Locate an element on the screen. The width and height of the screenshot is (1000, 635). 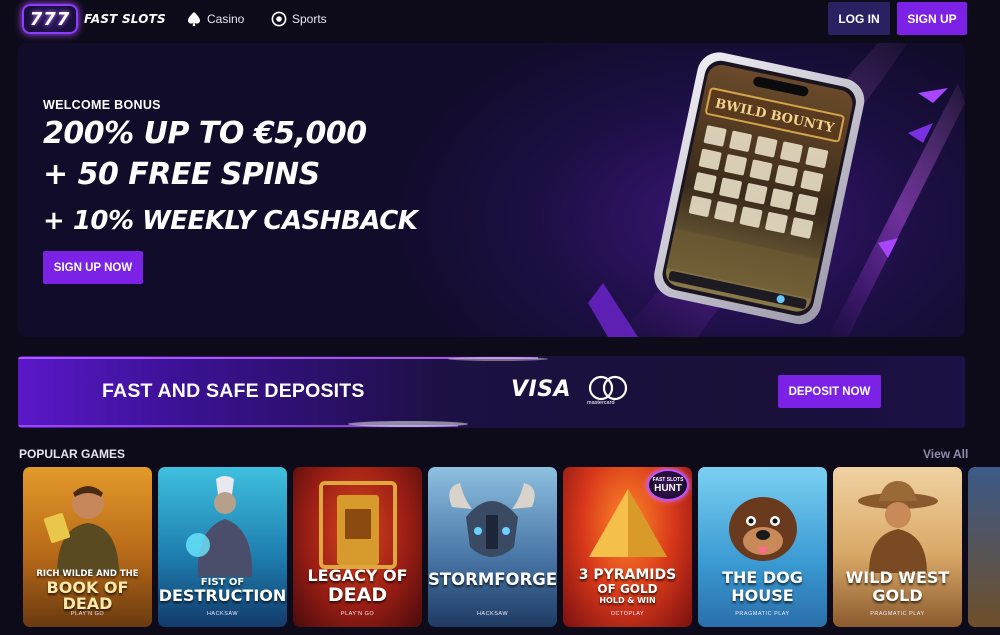
game-title: HOUSE is located at coordinates (762, 595).